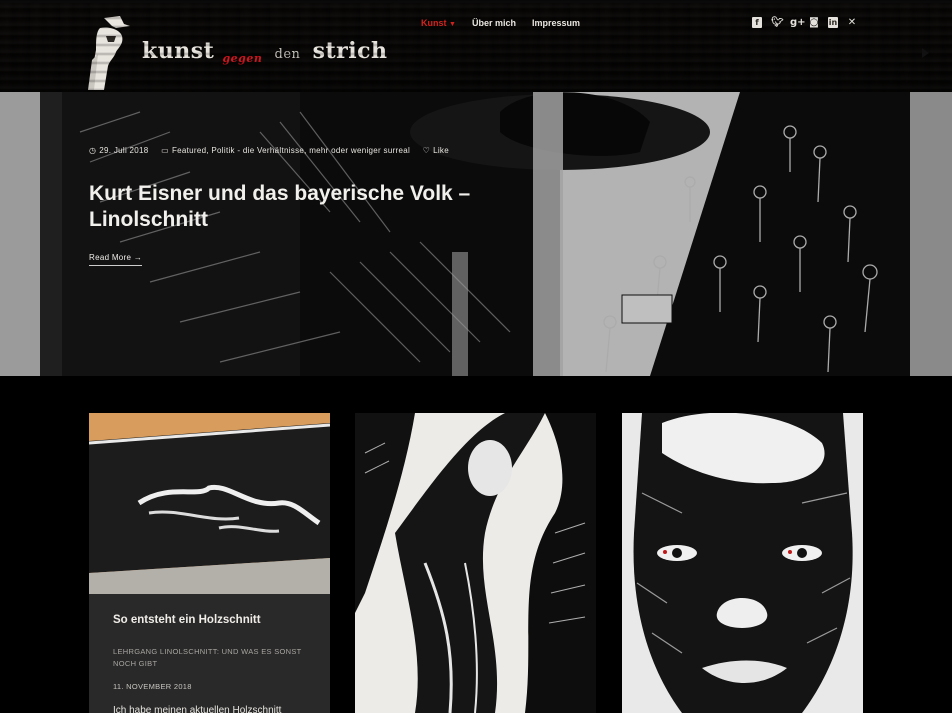 The width and height of the screenshot is (952, 713). I want to click on main-nav: Kunst ▼ Über mich Impressum, so click(508, 23).